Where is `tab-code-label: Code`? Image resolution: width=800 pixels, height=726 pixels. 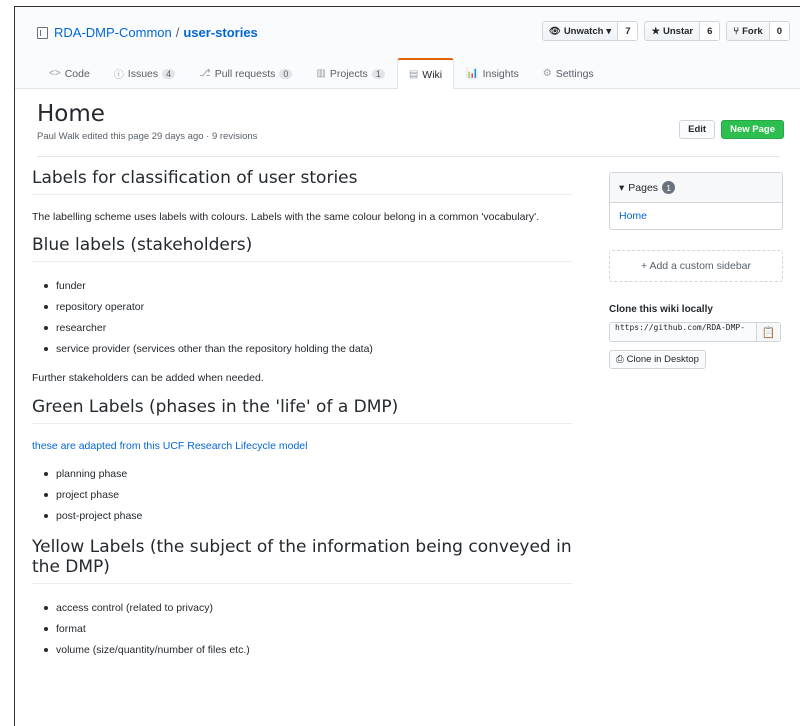
tab-code-label: Code is located at coordinates (77, 73).